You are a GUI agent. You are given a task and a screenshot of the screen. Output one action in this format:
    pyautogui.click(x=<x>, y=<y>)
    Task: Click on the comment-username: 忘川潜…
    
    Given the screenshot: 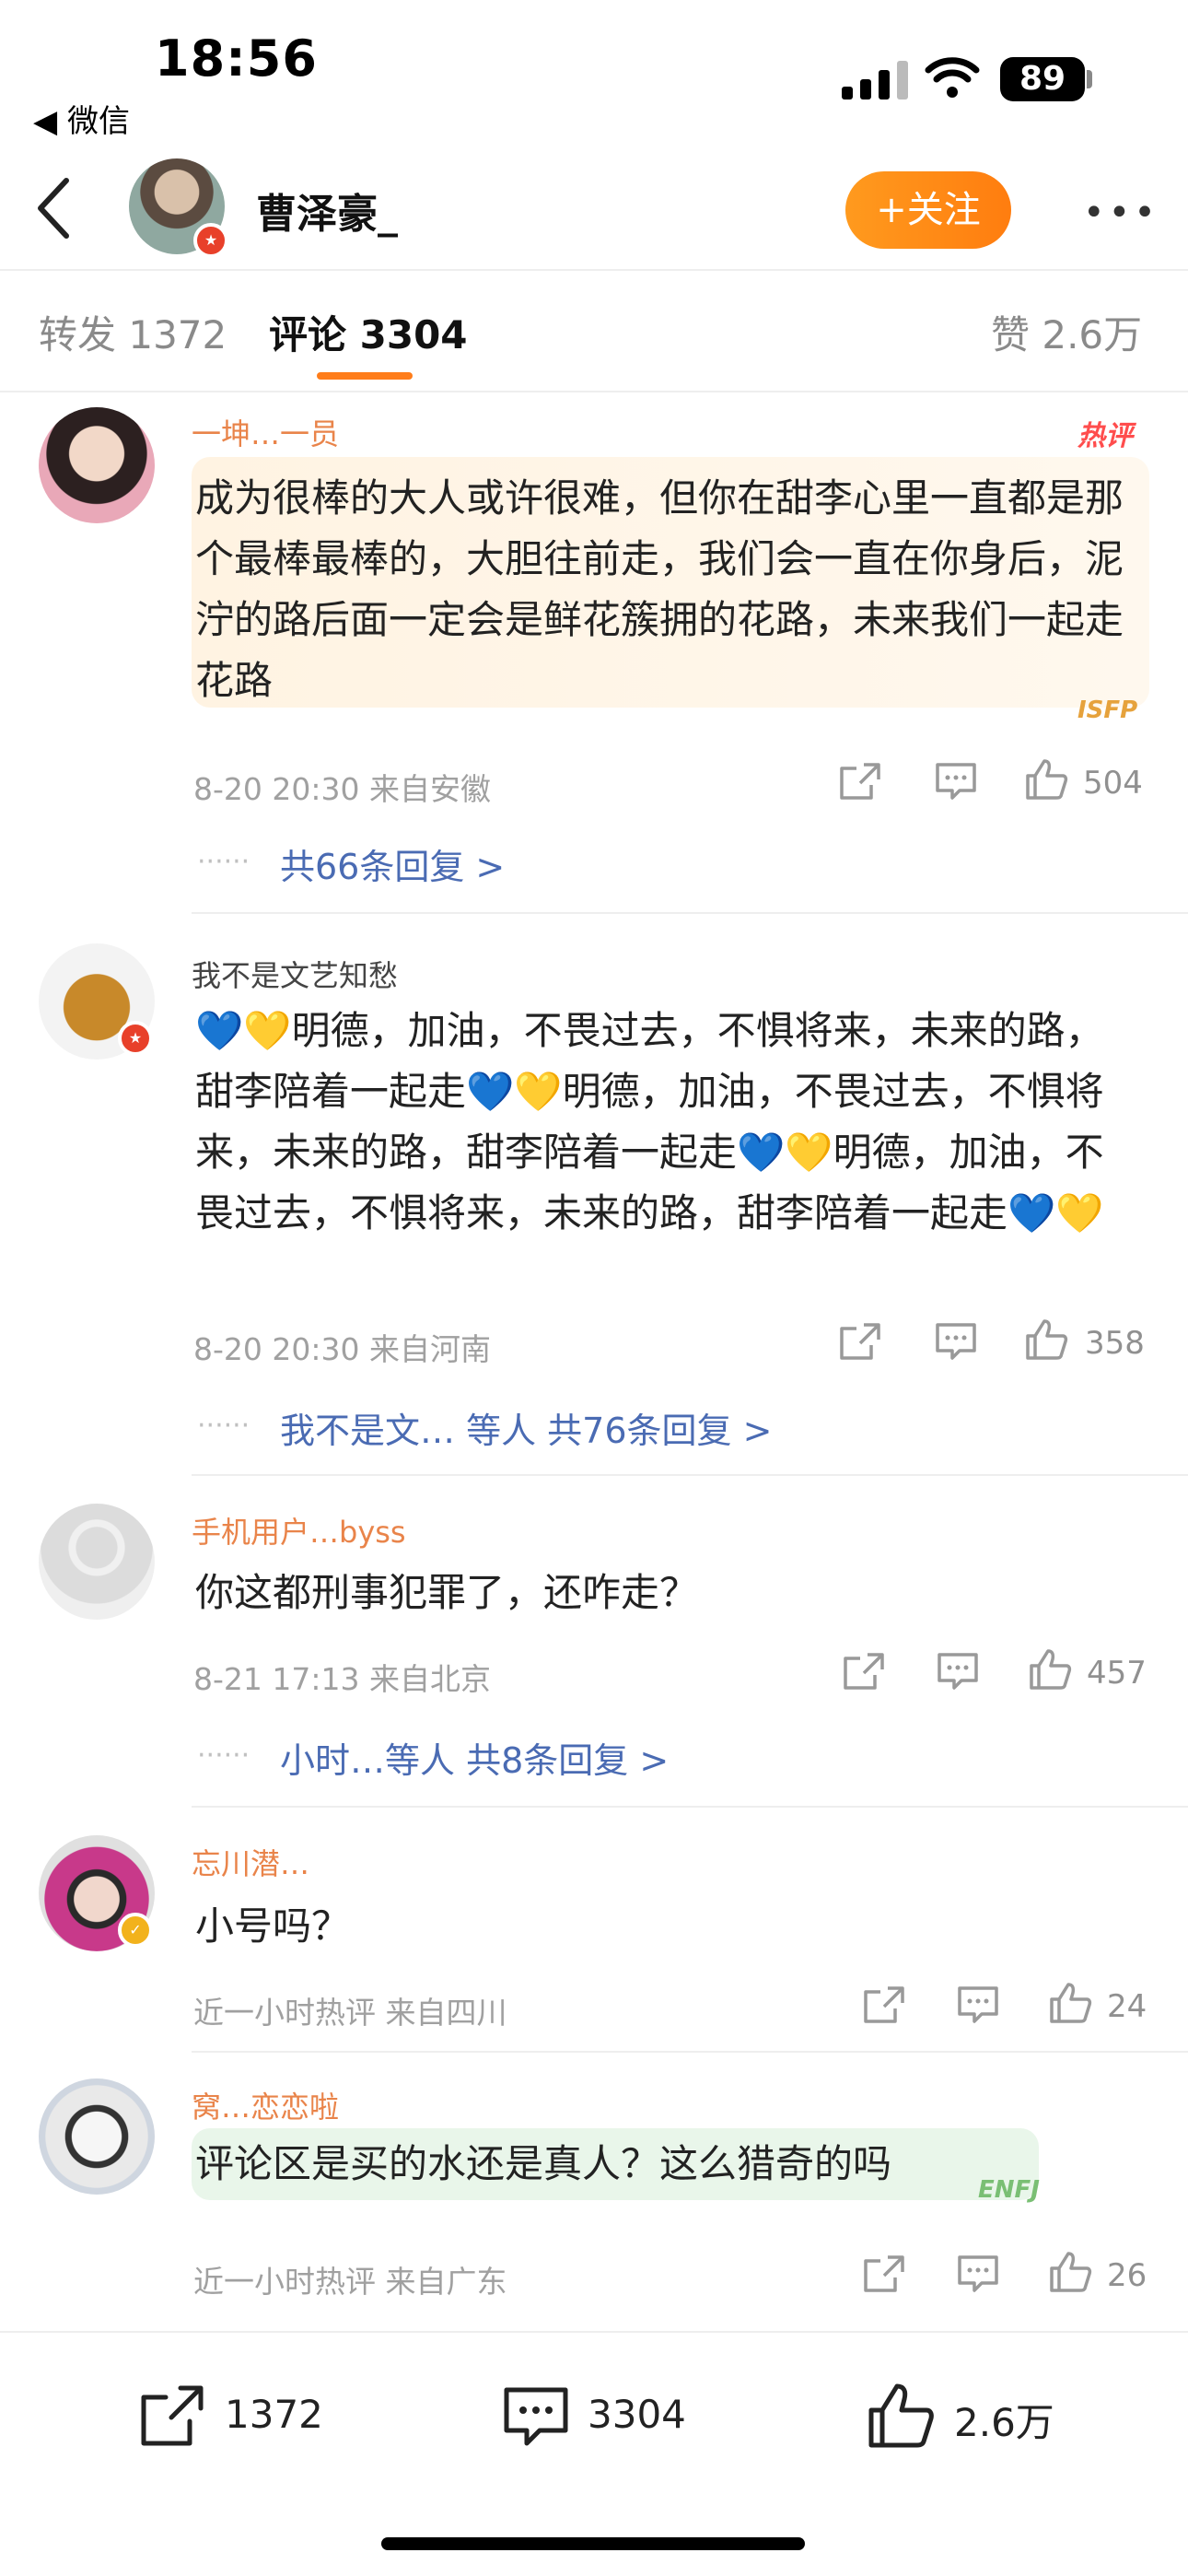 What is the action you would take?
    pyautogui.click(x=250, y=1862)
    